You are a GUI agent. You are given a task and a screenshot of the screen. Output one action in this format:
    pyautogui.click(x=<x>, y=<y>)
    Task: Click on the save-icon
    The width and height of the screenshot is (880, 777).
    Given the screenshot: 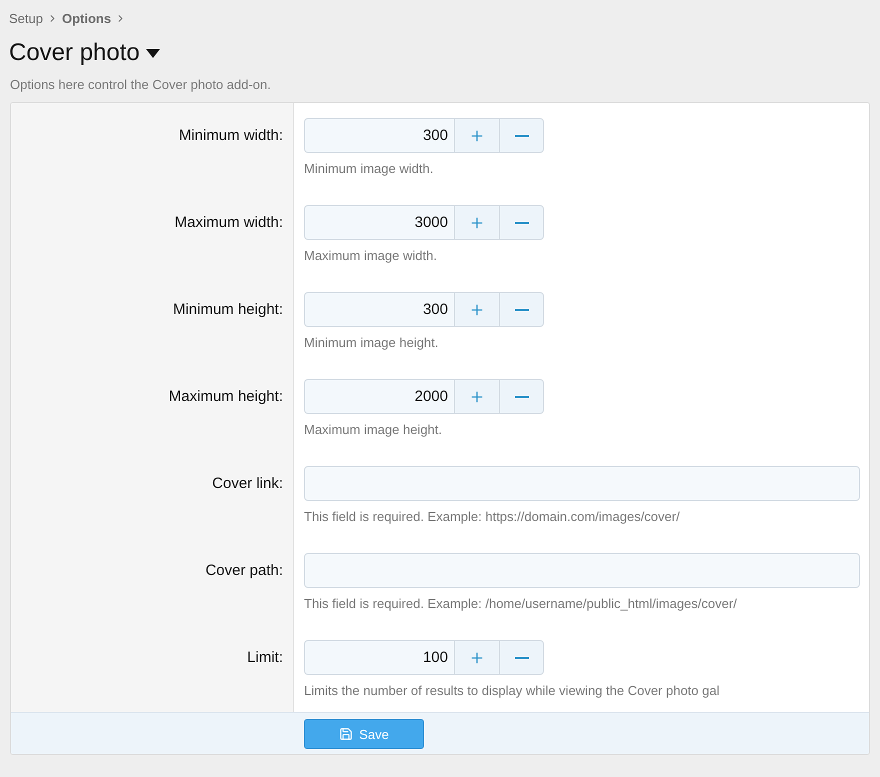 What is the action you would take?
    pyautogui.click(x=346, y=734)
    